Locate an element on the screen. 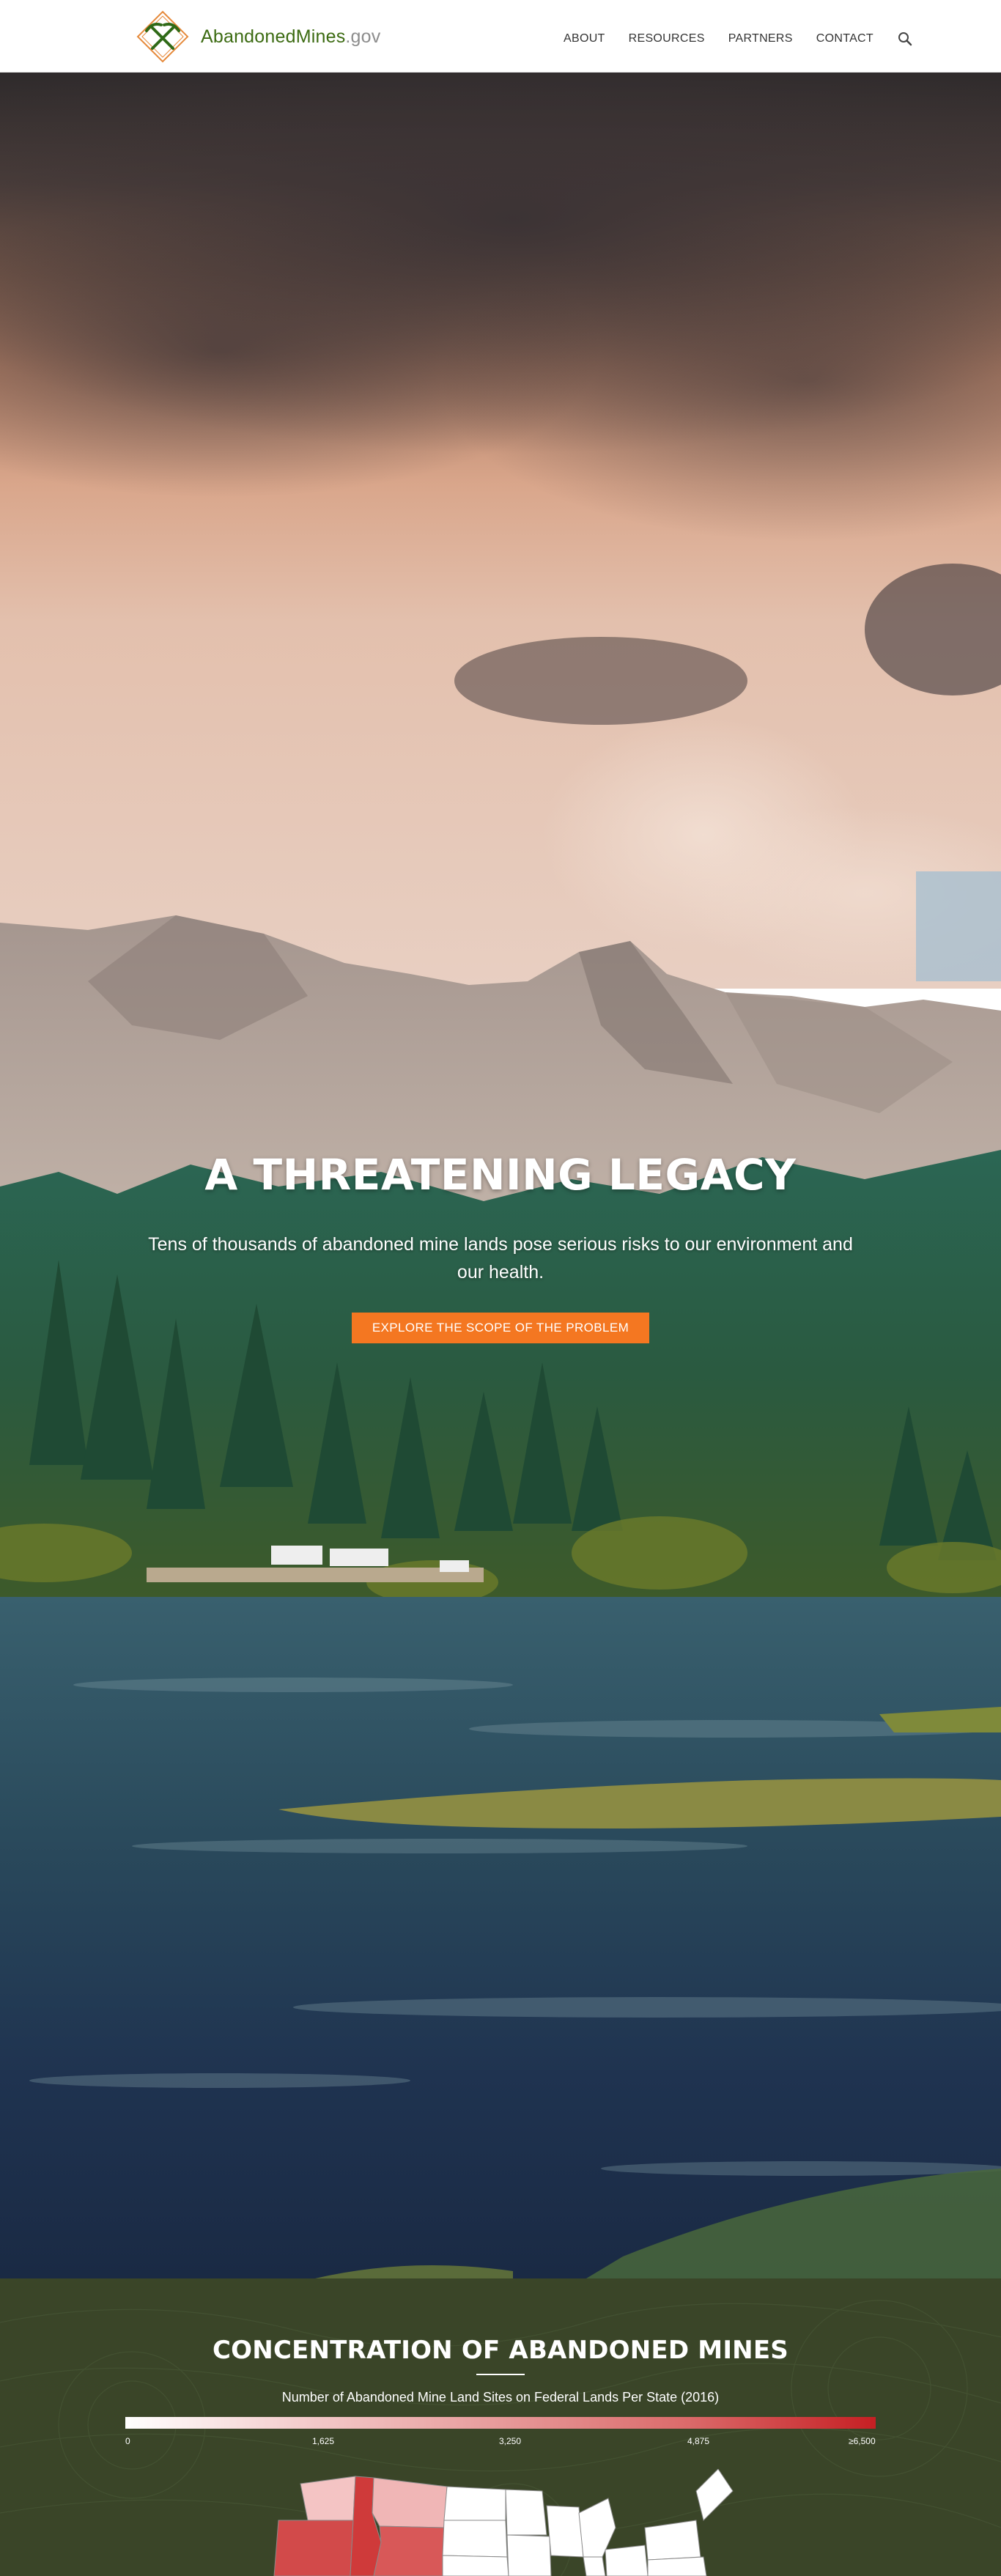 The image size is (1001, 2576). logo-wordmark: AbandonedMines.gov is located at coordinates (290, 37).